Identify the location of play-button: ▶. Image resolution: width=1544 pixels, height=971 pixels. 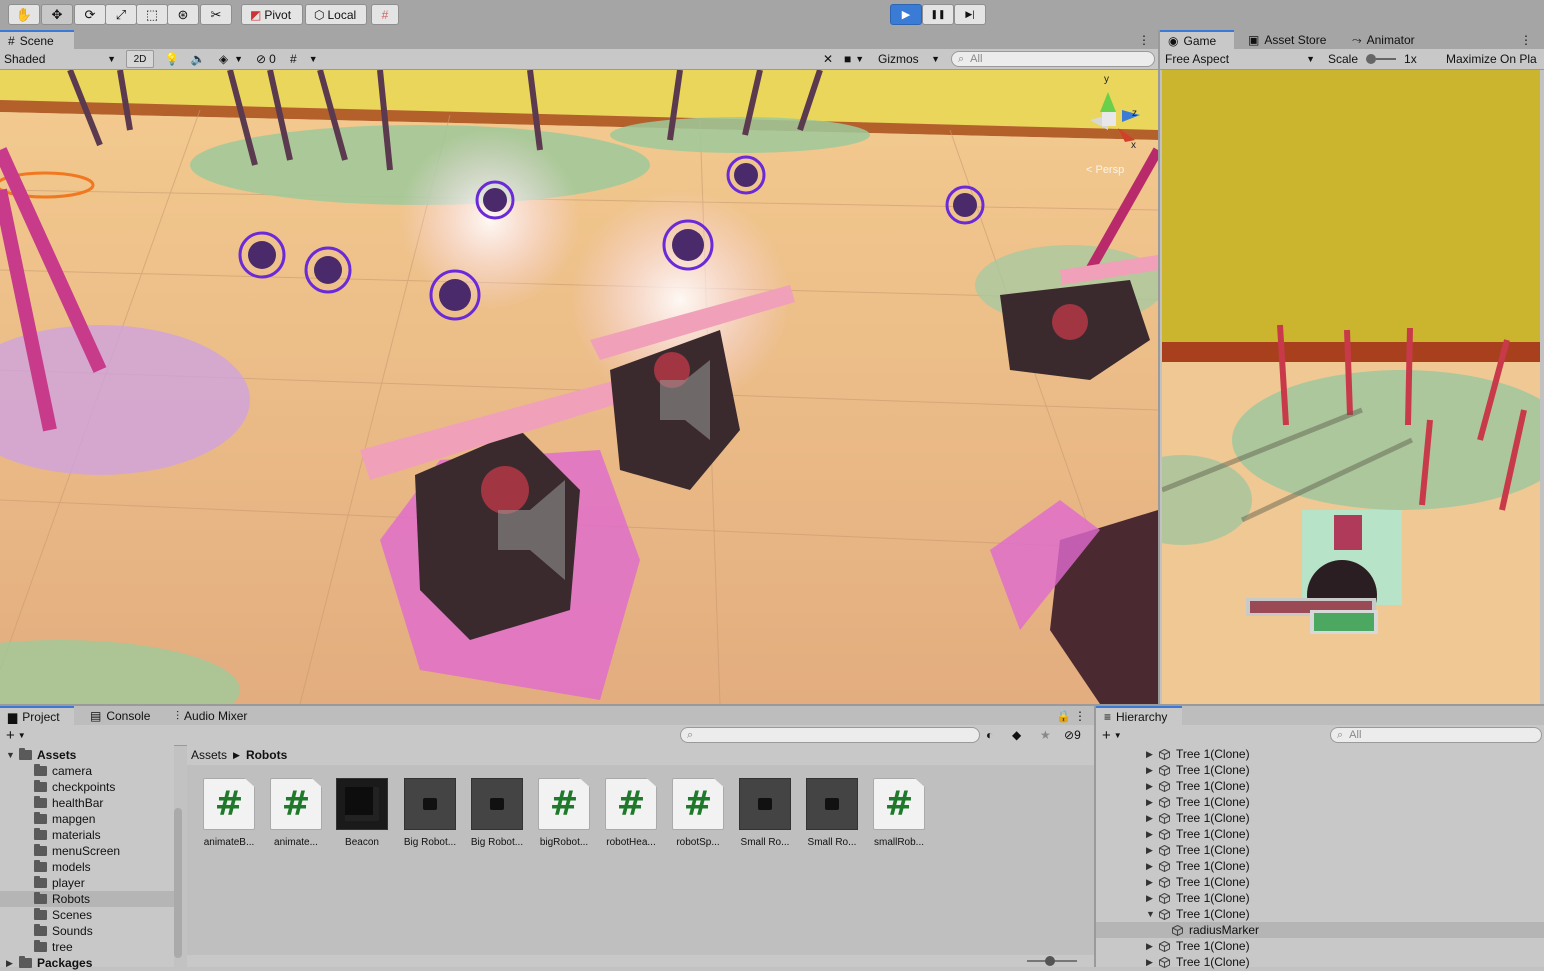
(906, 14).